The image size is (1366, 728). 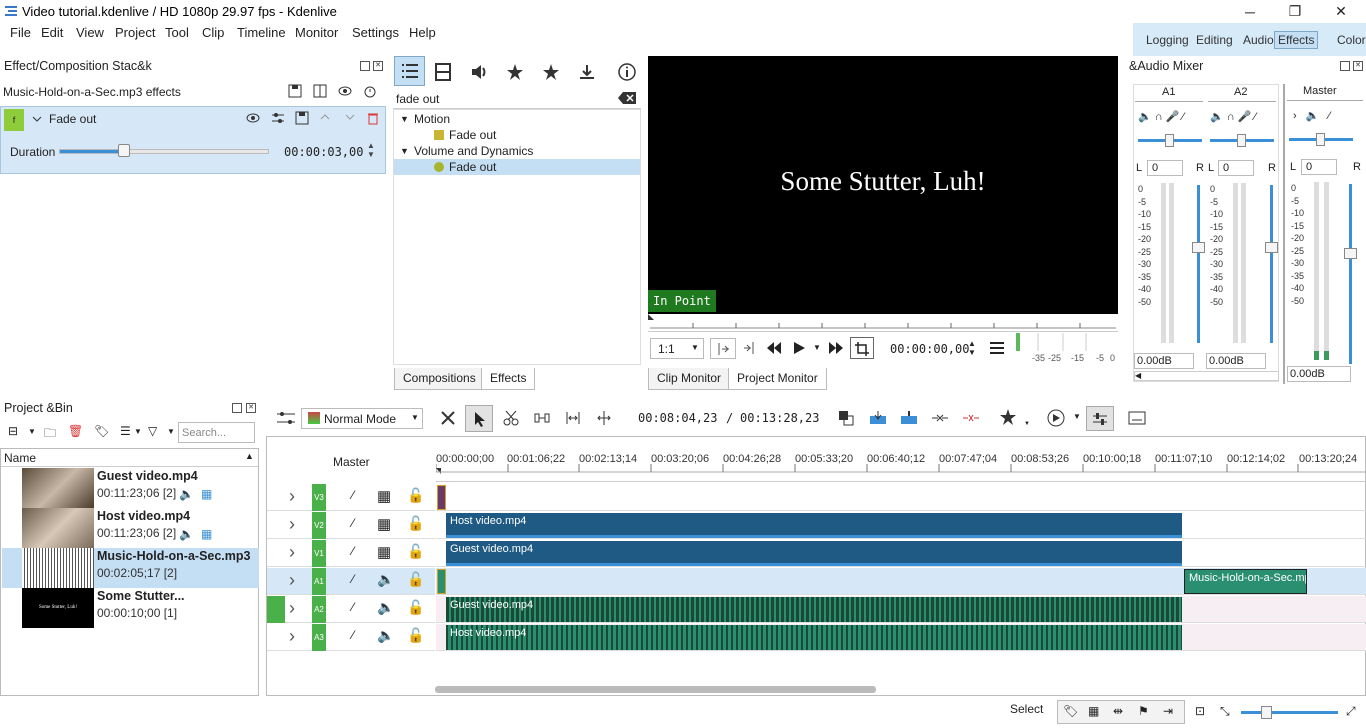 I want to click on menu-clip: Clip, so click(x=213, y=32).